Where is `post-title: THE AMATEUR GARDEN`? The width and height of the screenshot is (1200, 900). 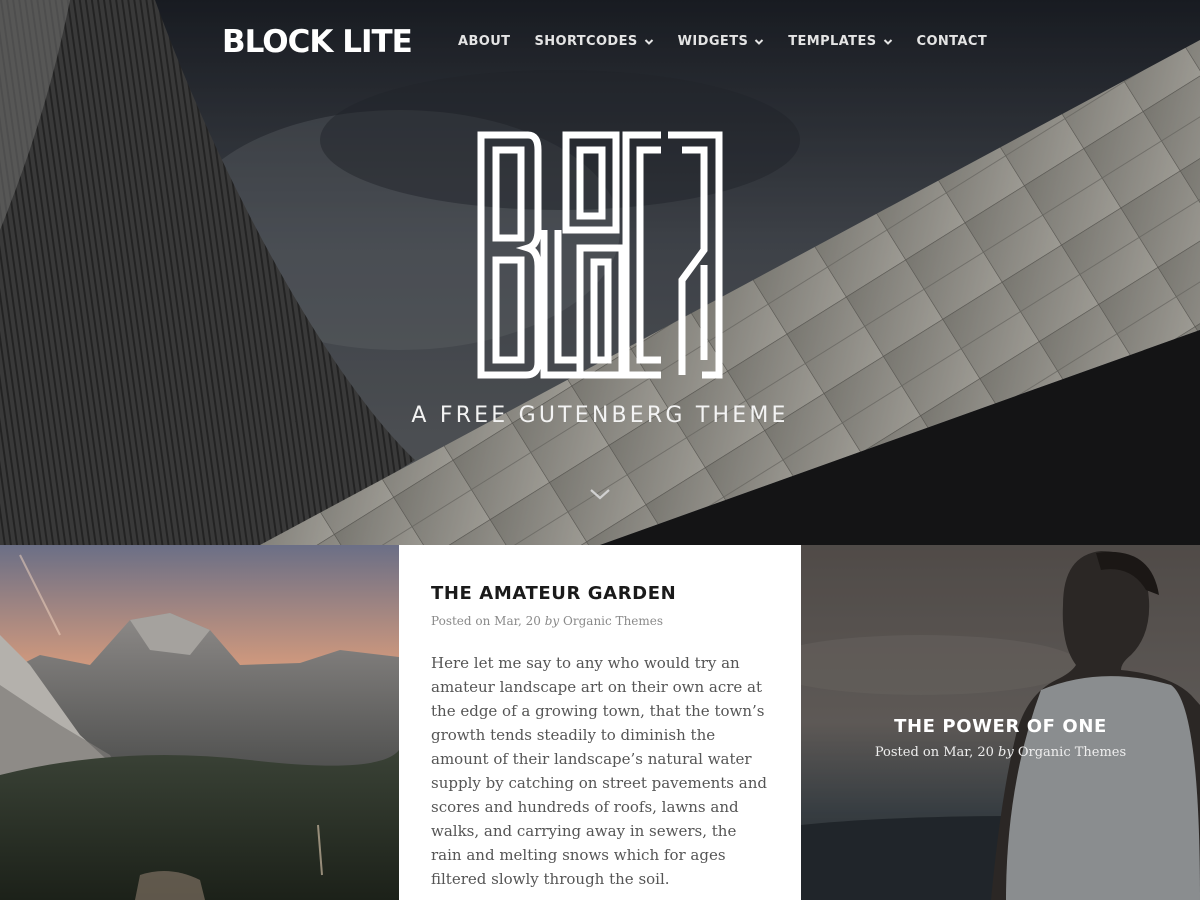
post-title: THE AMATEUR GARDEN is located at coordinates (600, 593).